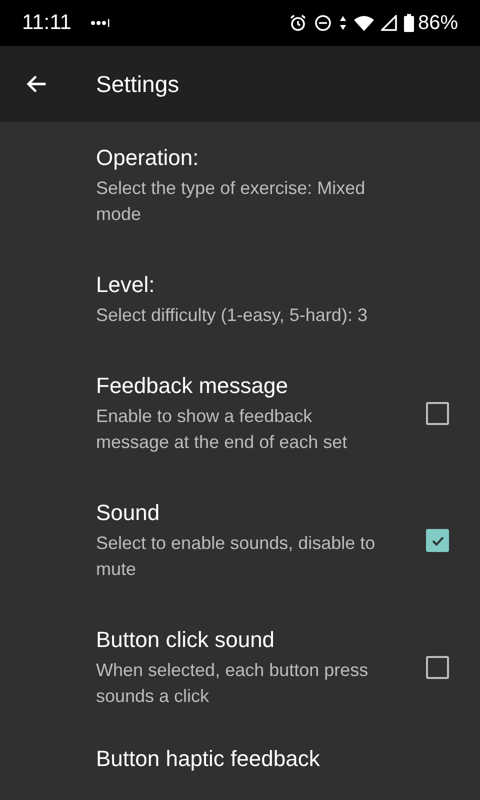 This screenshot has width=480, height=800. Describe the element at coordinates (148, 158) in the screenshot. I see `setting-title: Operation:` at that location.